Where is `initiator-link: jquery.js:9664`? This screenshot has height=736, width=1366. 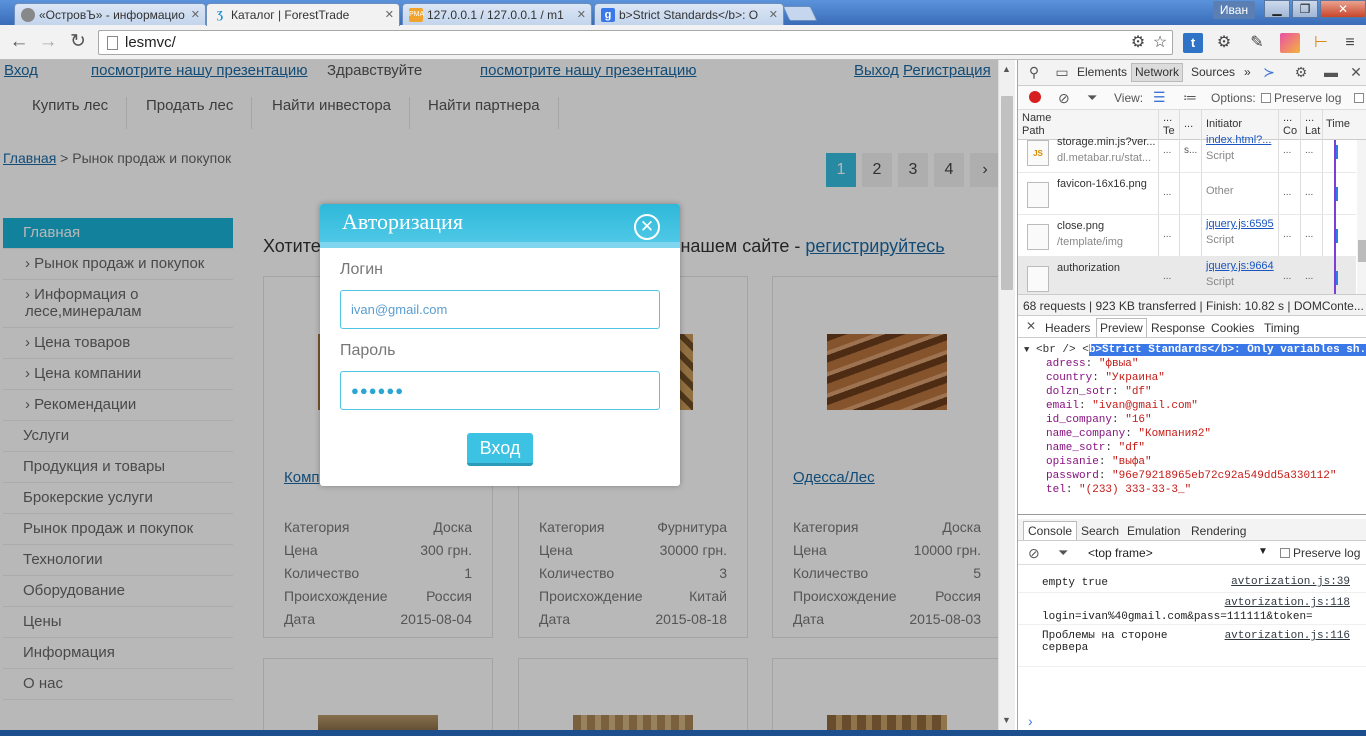
initiator-link: jquery.js:9664 is located at coordinates (1240, 266).